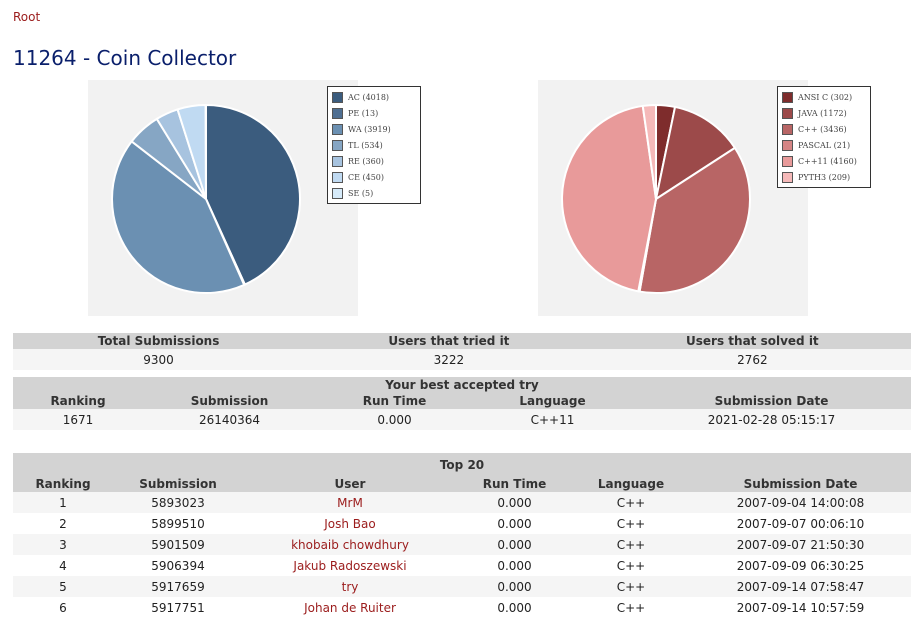  What do you see at coordinates (178, 502) in the screenshot?
I see `submission-cell: 5893023` at bounding box center [178, 502].